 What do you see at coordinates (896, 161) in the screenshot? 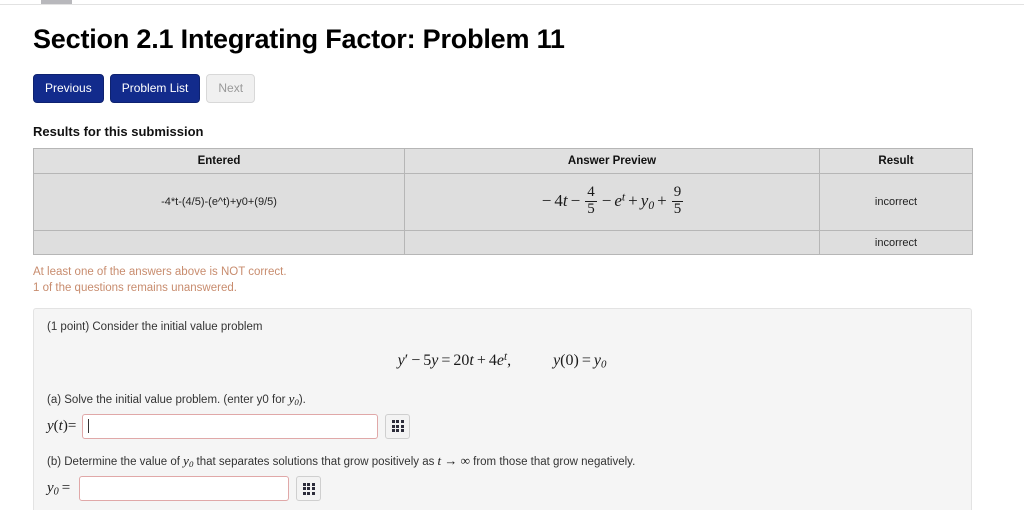
I see `column-header-result: Result` at bounding box center [896, 161].